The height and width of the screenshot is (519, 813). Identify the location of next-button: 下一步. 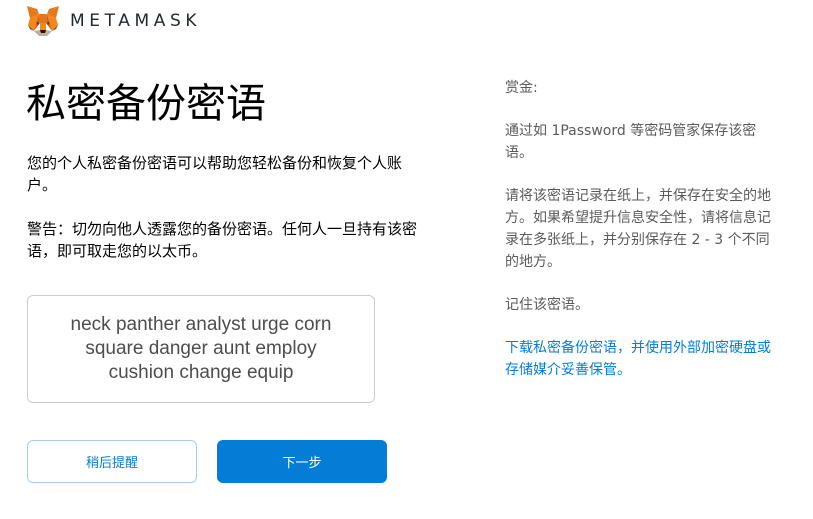
(302, 461).